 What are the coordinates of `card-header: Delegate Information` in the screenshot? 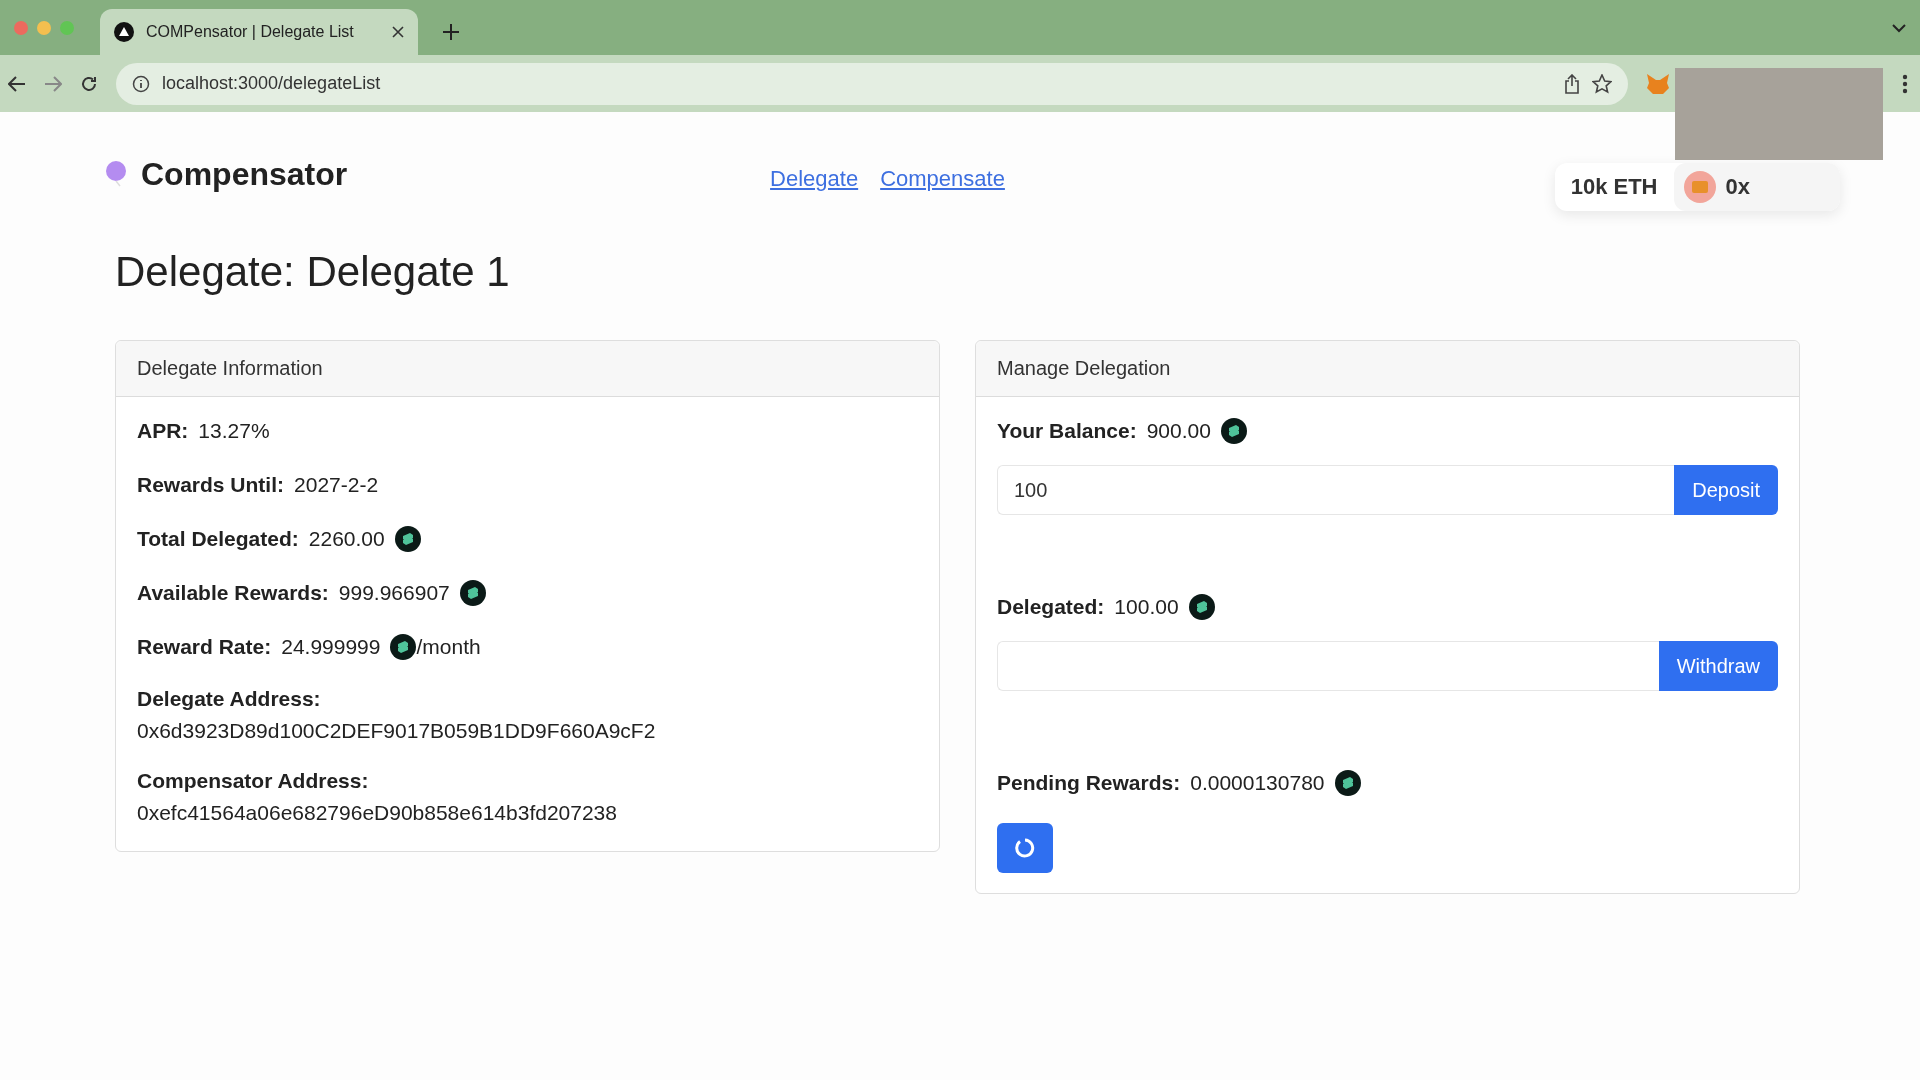 It's located at (527, 369).